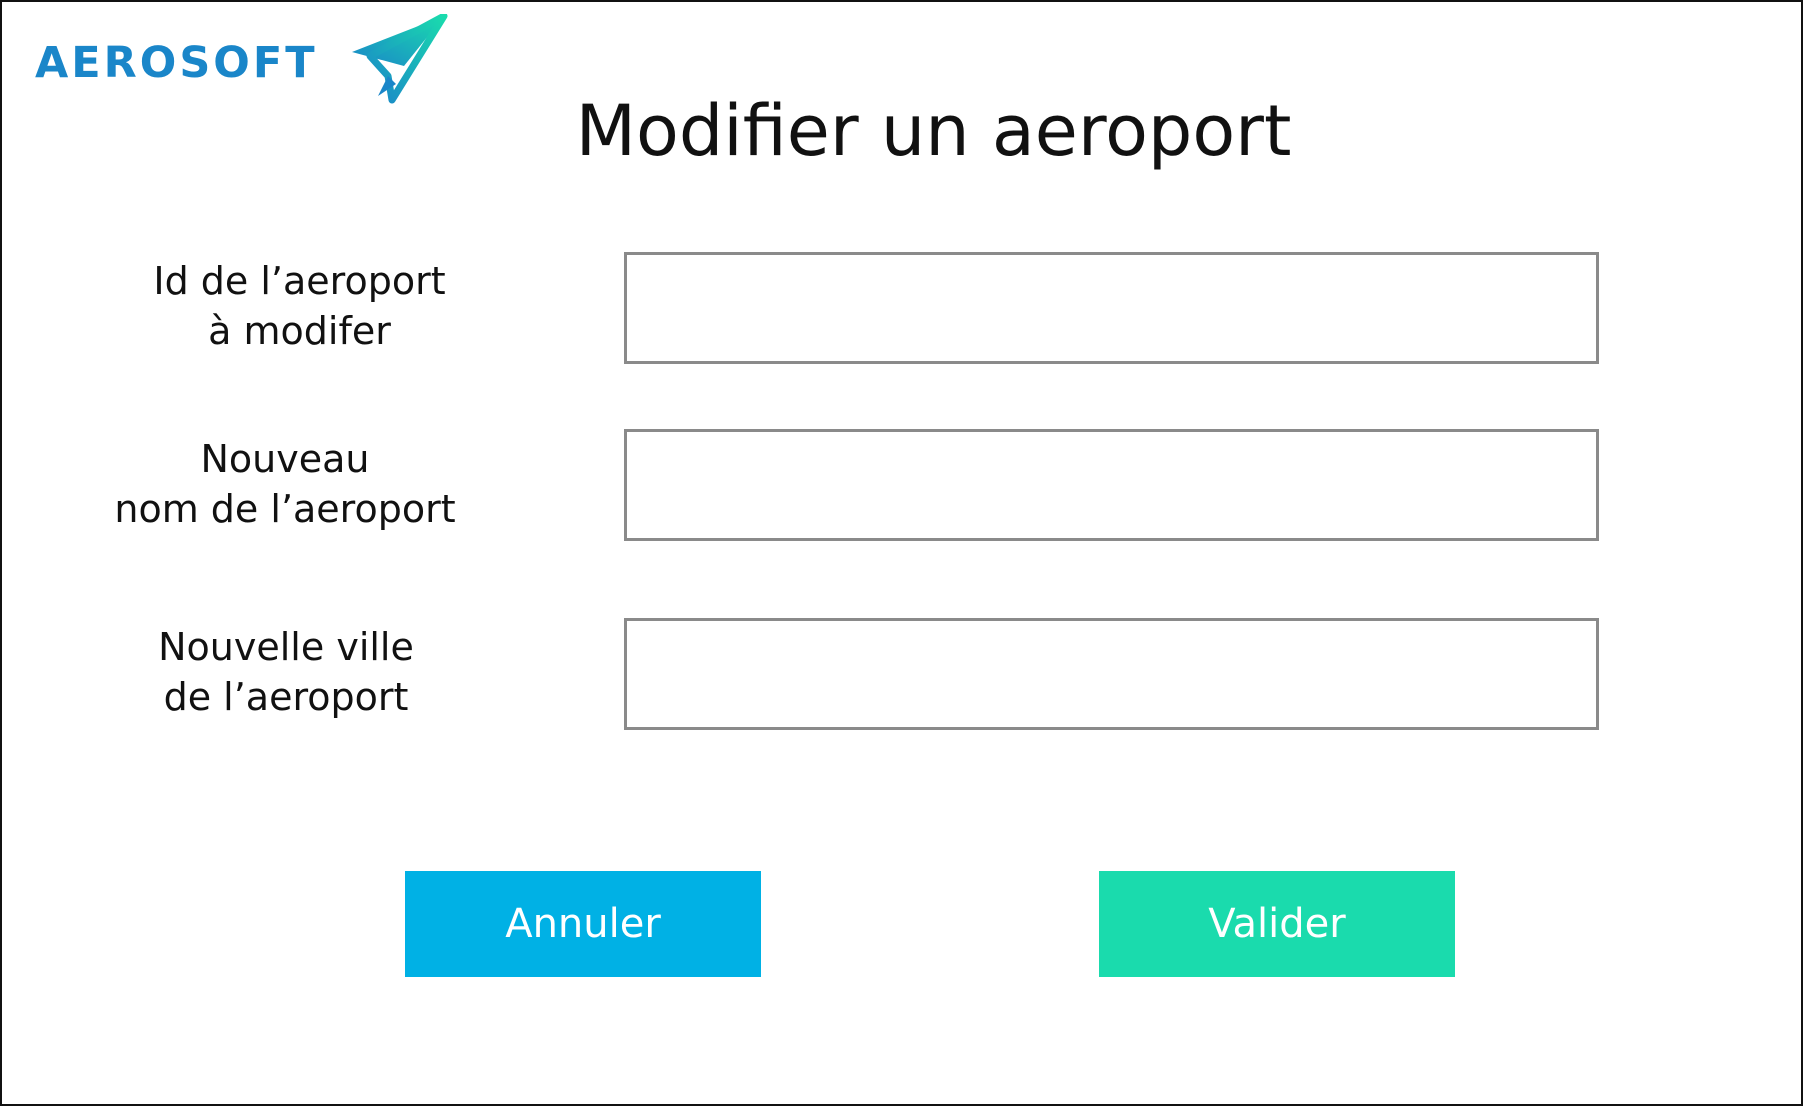 This screenshot has height=1106, width=1803. I want to click on airport-id-label: Id de l’aeroport à modifer, so click(299, 306).